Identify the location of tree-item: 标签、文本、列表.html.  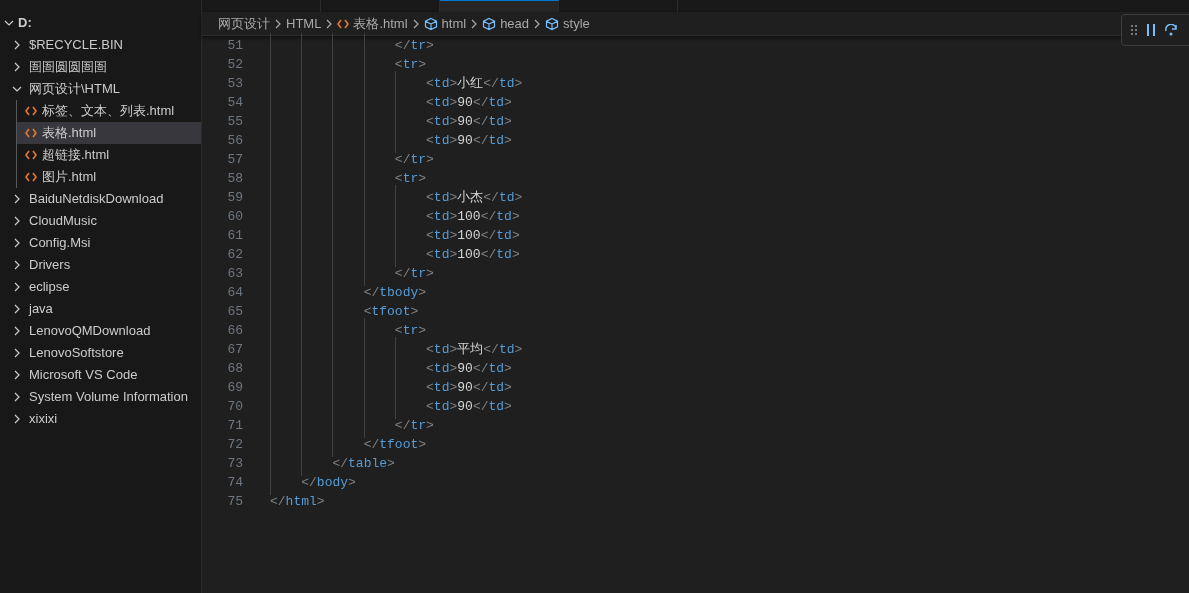
(109, 111).